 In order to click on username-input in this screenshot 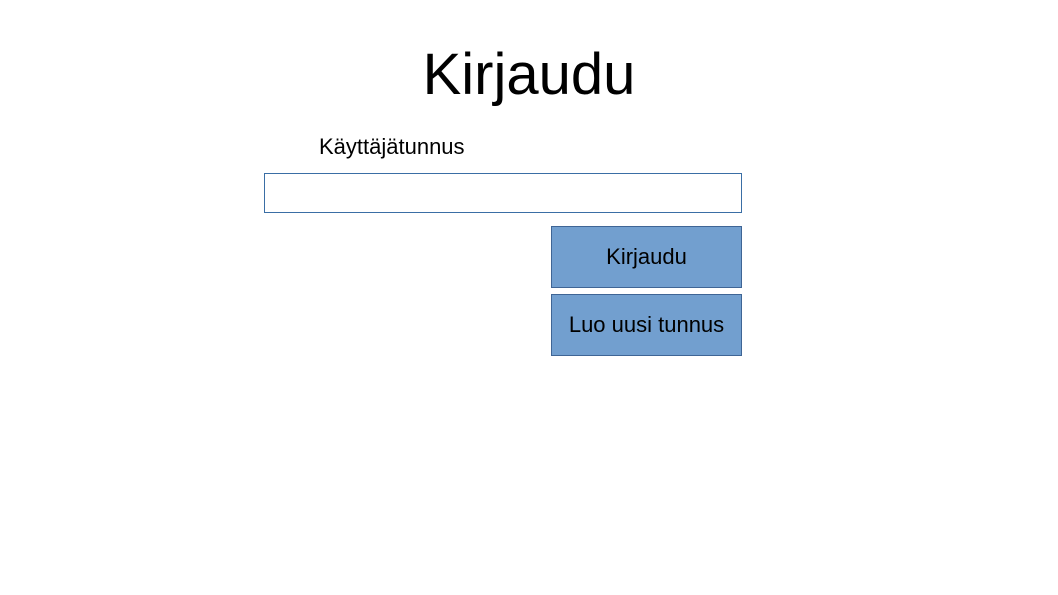, I will do `click(503, 193)`.